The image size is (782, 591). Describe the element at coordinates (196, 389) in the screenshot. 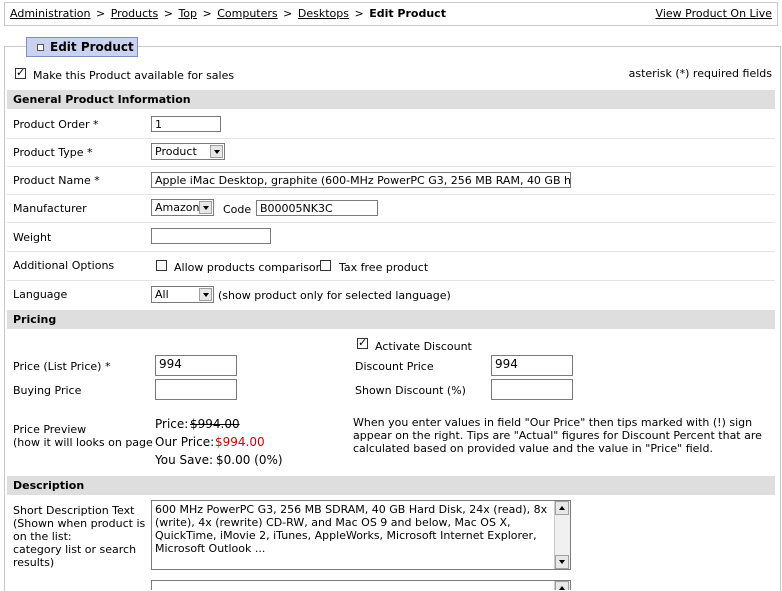

I see `buying-price-input` at that location.